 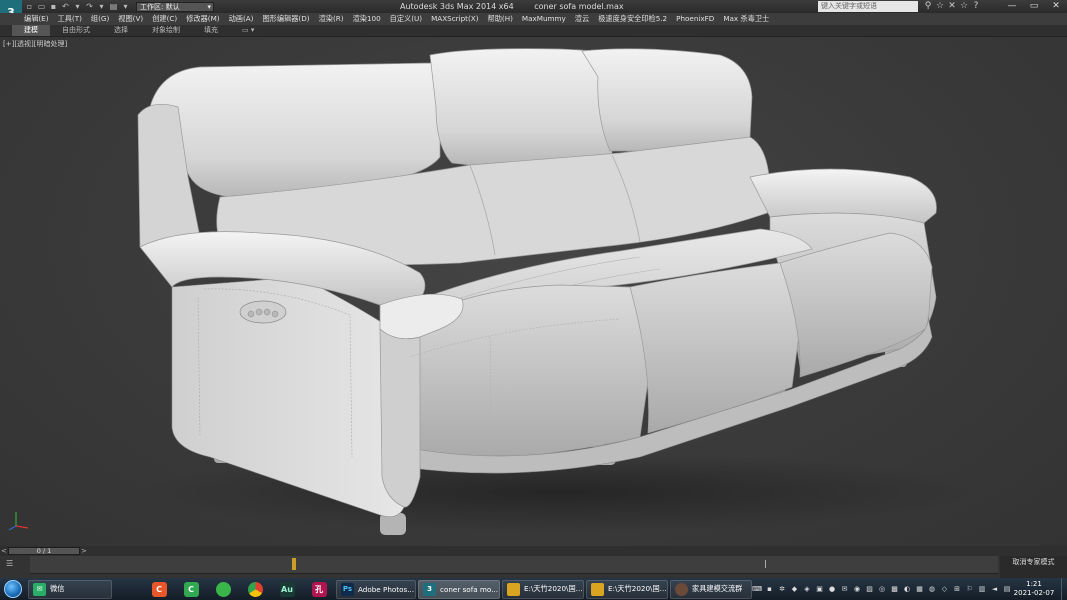 What do you see at coordinates (9, 563) in the screenshot?
I see `mini-curve-editor-icon: ☰` at bounding box center [9, 563].